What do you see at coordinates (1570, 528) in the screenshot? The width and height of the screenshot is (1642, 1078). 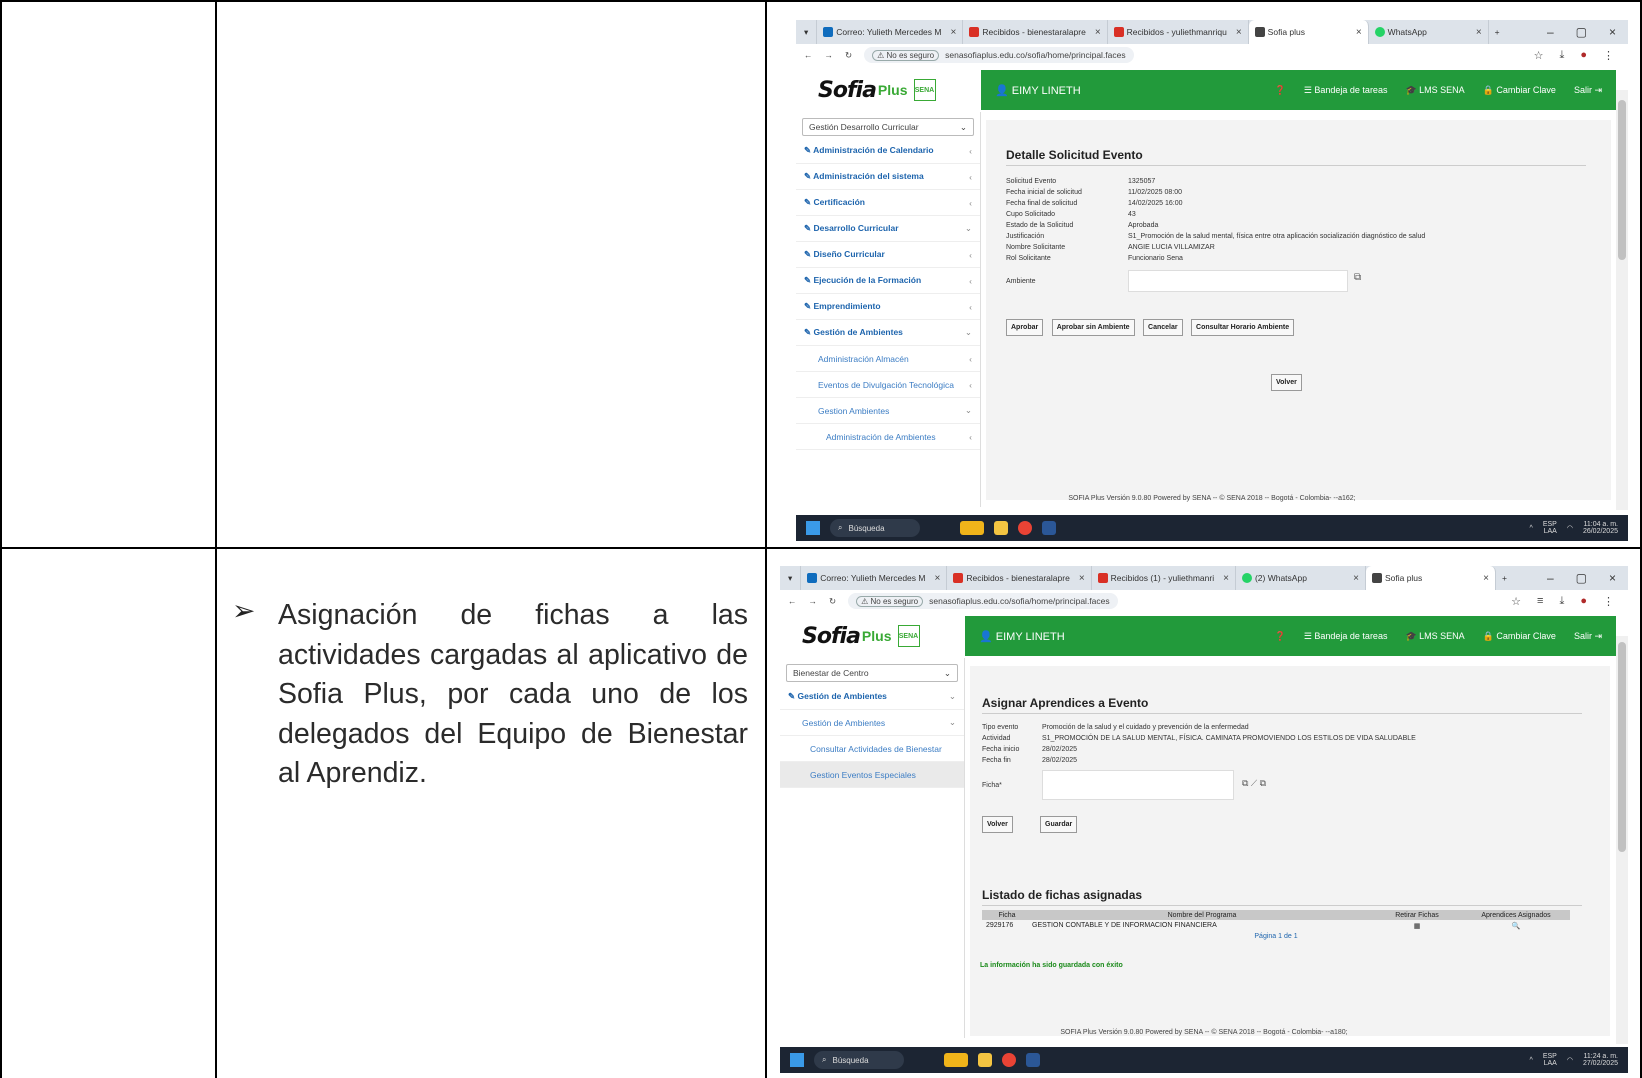 I see `wifi-icon: ◠` at bounding box center [1570, 528].